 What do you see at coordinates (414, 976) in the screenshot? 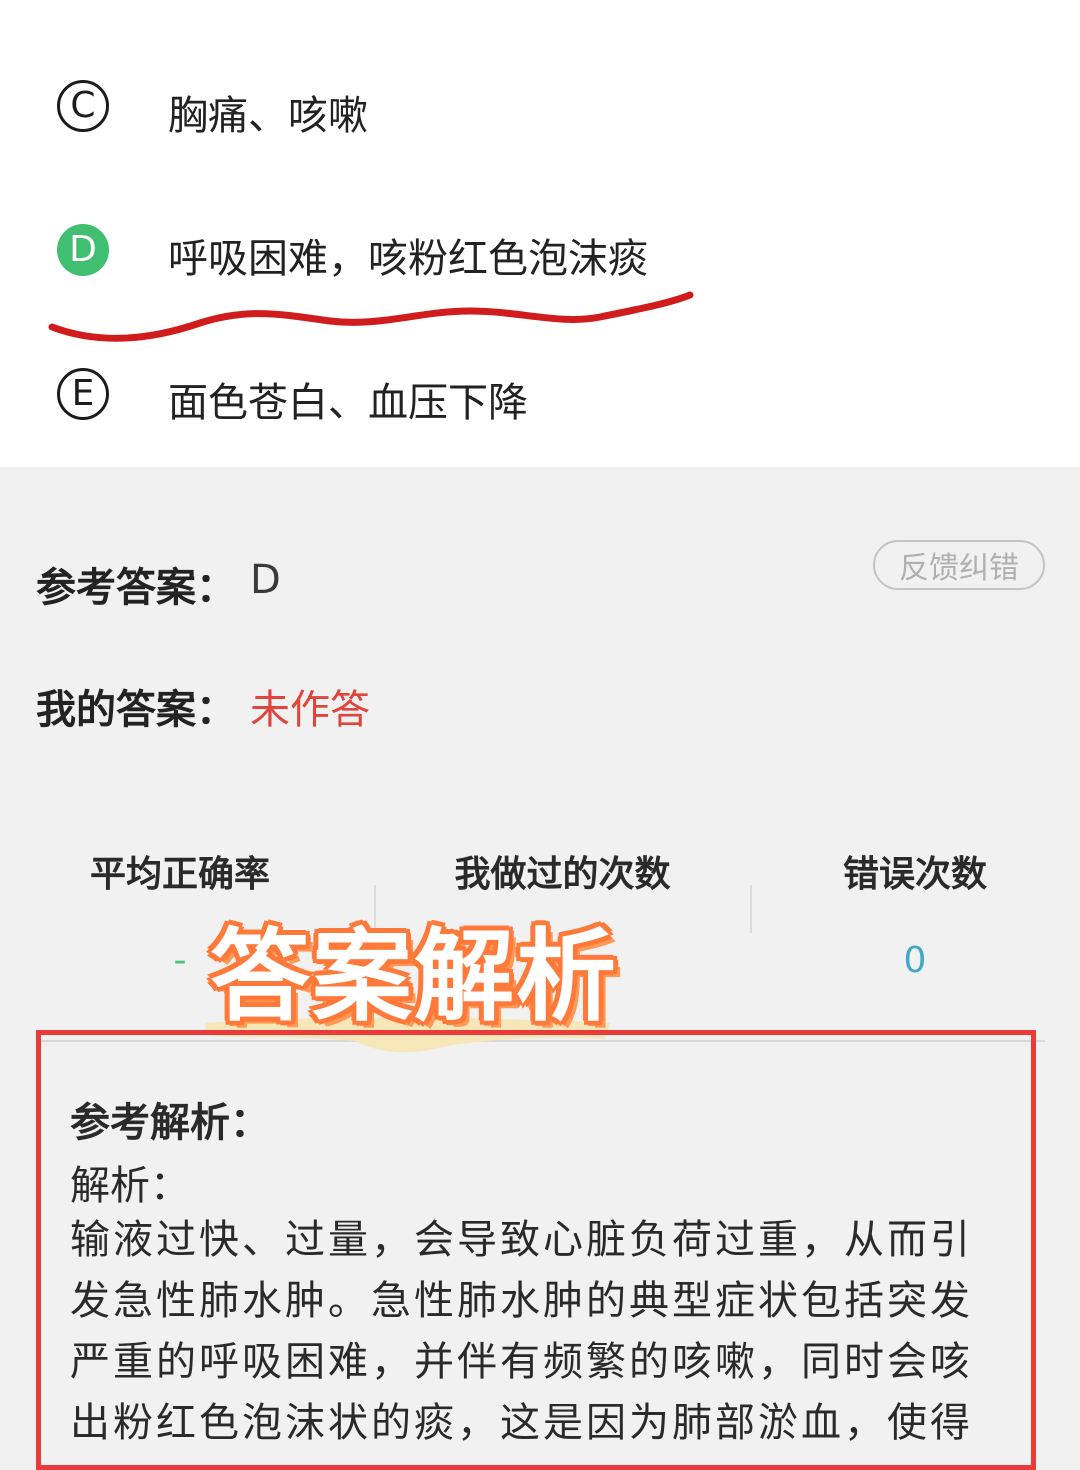
I see `answer-analysis-overlay-title: 答案解析` at bounding box center [414, 976].